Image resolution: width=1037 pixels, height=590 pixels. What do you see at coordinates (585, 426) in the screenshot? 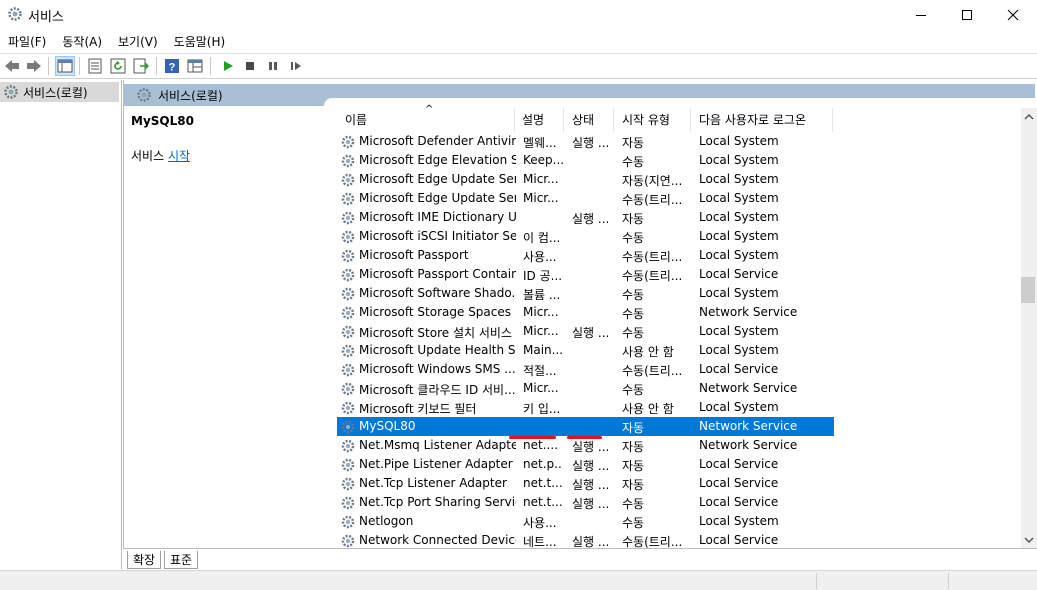
I see `service-row-selected: MySQL80 자동 Network Service` at bounding box center [585, 426].